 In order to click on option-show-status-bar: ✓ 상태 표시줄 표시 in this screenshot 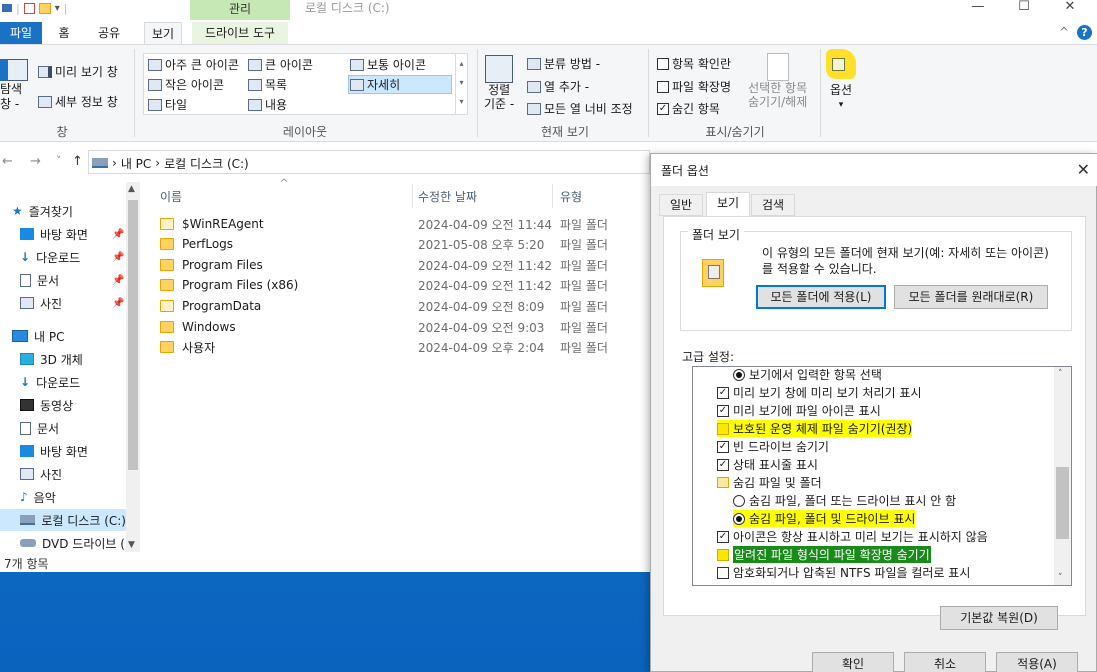, I will do `click(767, 464)`.